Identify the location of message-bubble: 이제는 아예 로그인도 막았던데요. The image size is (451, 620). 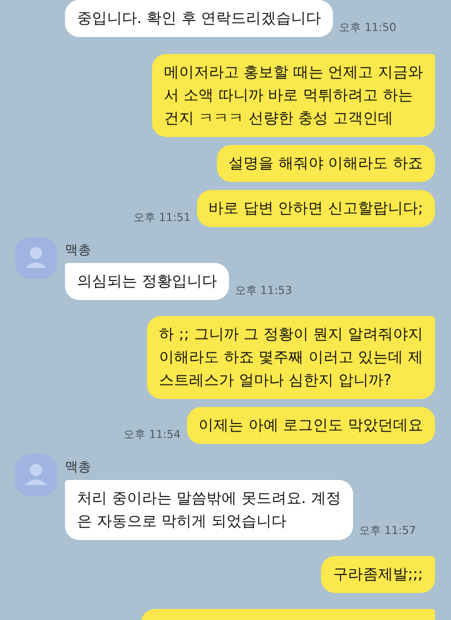
(310, 425).